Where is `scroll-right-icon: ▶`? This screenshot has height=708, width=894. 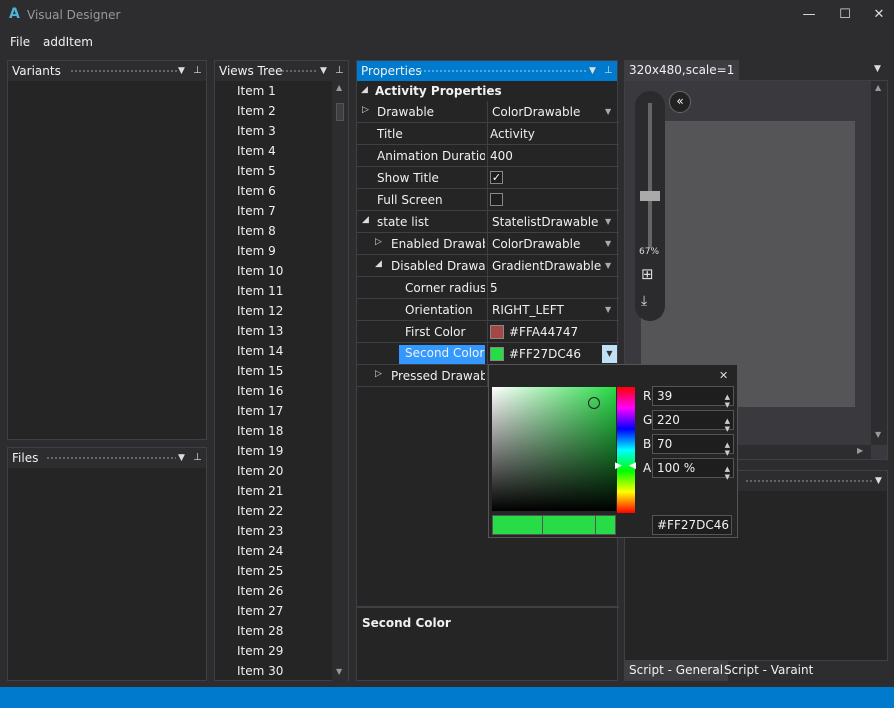 scroll-right-icon: ▶ is located at coordinates (860, 450).